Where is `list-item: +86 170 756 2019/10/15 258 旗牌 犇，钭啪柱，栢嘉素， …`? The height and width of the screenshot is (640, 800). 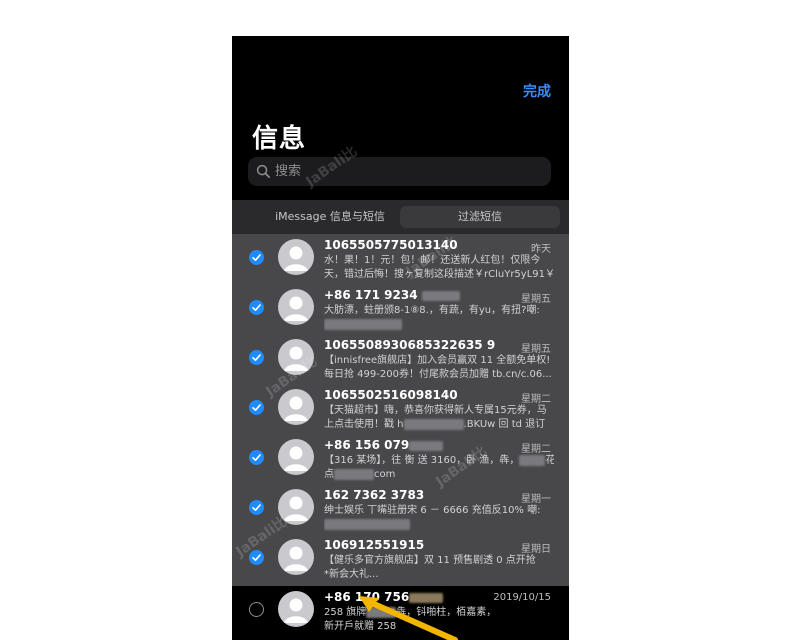
list-item: +86 170 756 2019/10/15 258 旗牌 犇，钭啪柱，栢嘉素， … is located at coordinates (400, 611).